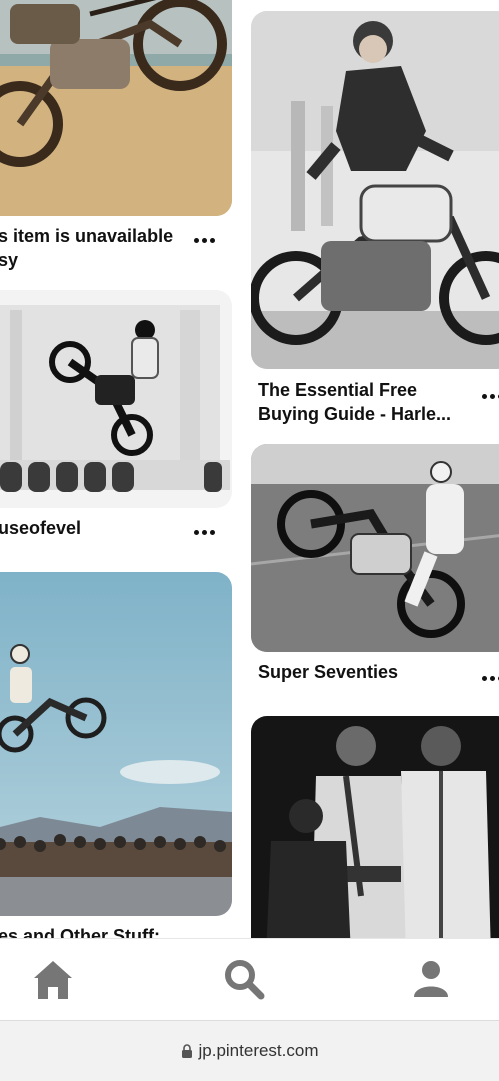 The height and width of the screenshot is (1081, 499). Describe the element at coordinates (94, 528) in the screenshot. I see `pin-title-jump-bw: useofevel` at that location.